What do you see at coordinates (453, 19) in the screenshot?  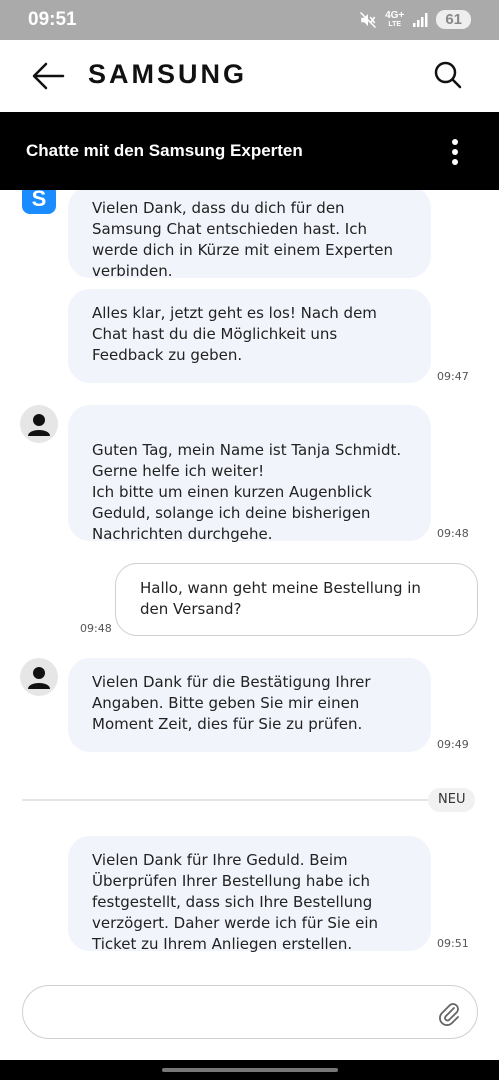 I see `battery-level: 61` at bounding box center [453, 19].